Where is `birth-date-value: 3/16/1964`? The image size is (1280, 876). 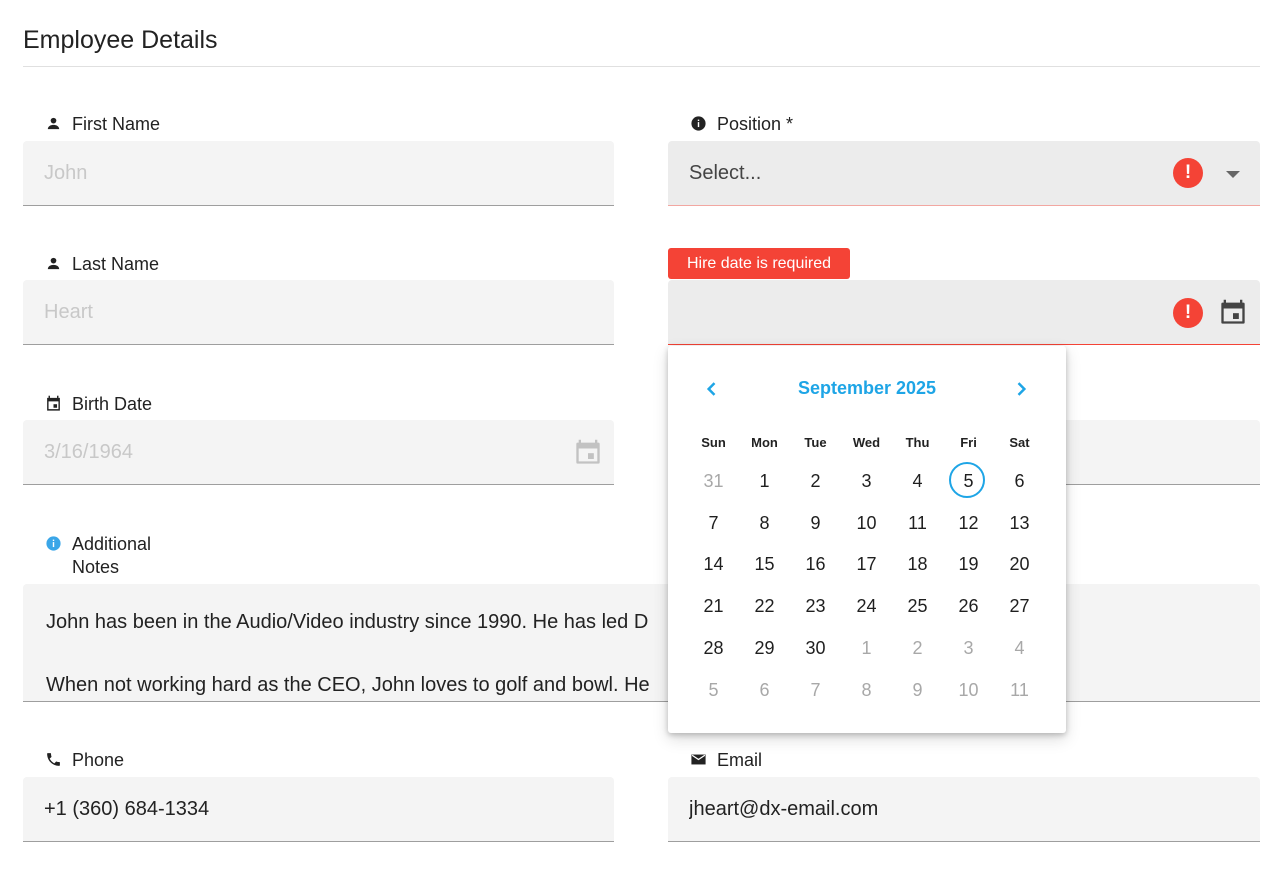 birth-date-value: 3/16/1964 is located at coordinates (88, 452).